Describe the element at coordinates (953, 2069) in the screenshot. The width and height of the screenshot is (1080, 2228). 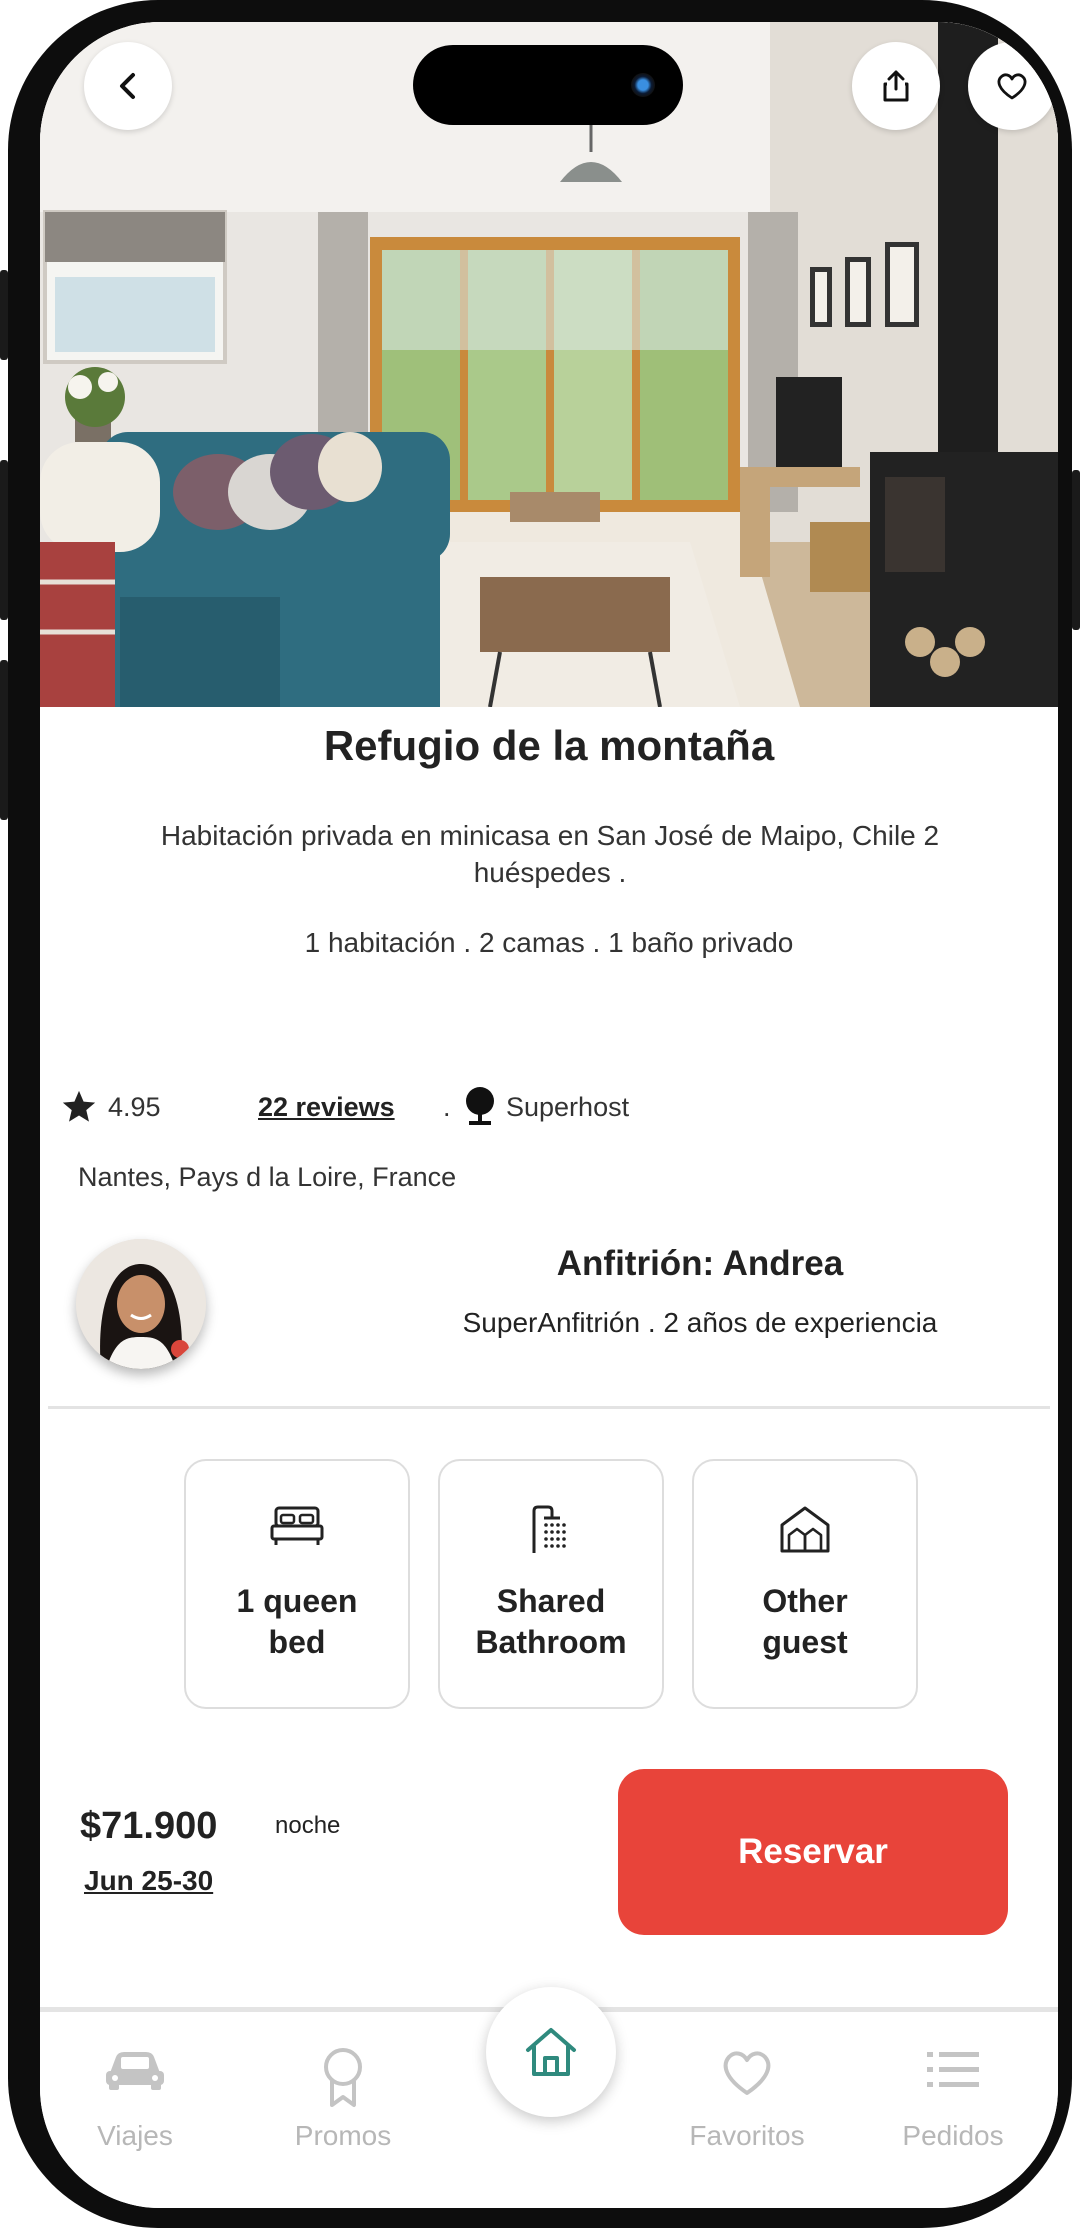
I see `list-icon` at that location.